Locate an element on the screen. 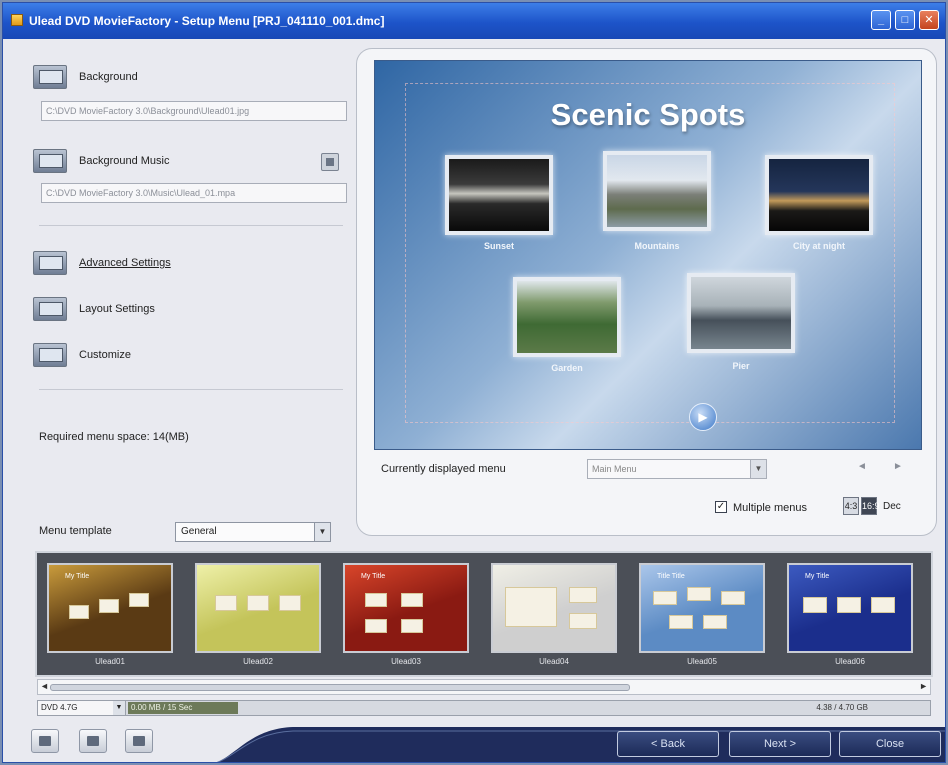  template-item: My Title Ulead06 is located at coordinates (850, 614).